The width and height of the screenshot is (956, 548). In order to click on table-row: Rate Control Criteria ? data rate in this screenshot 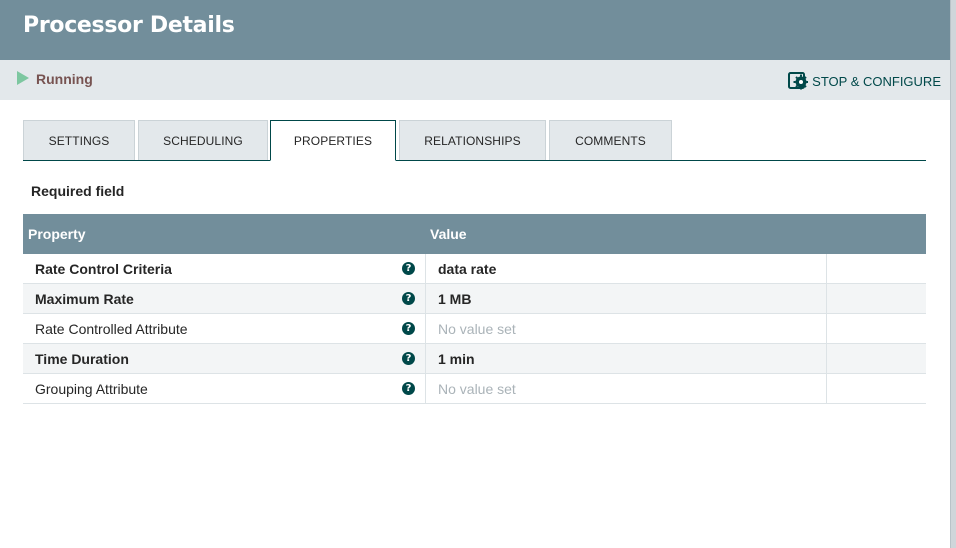, I will do `click(474, 269)`.